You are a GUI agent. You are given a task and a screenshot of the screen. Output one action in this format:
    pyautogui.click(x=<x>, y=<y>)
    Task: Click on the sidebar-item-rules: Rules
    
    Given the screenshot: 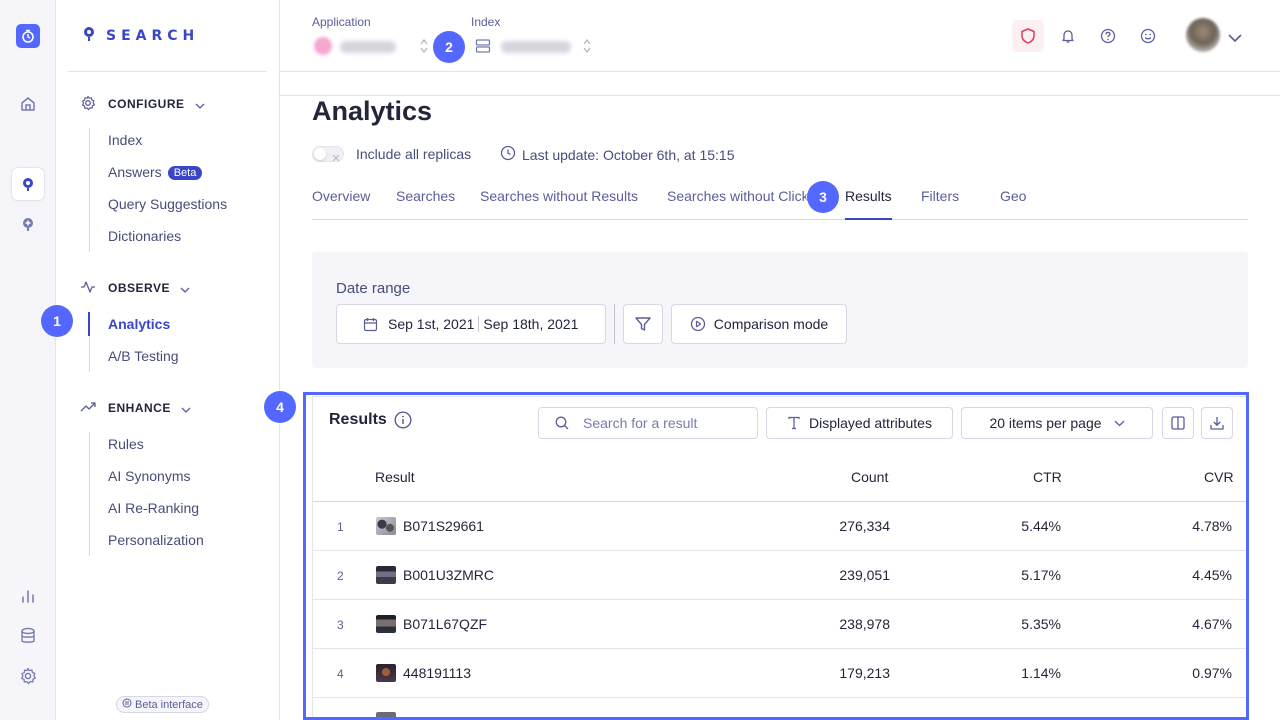 What is the action you would take?
    pyautogui.click(x=126, y=444)
    